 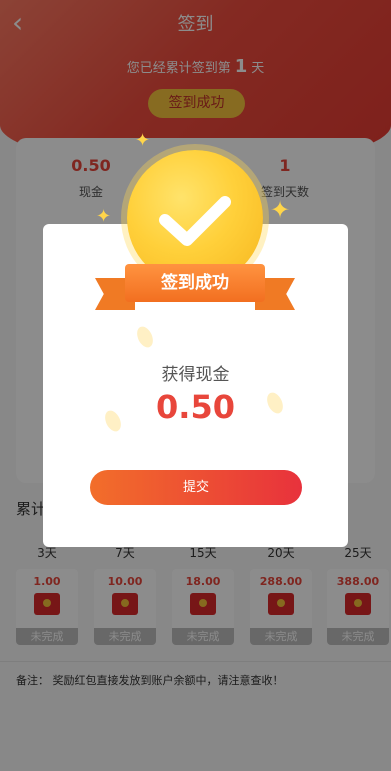 What do you see at coordinates (195, 407) in the screenshot?
I see `reward-amount-value: 0.50` at bounding box center [195, 407].